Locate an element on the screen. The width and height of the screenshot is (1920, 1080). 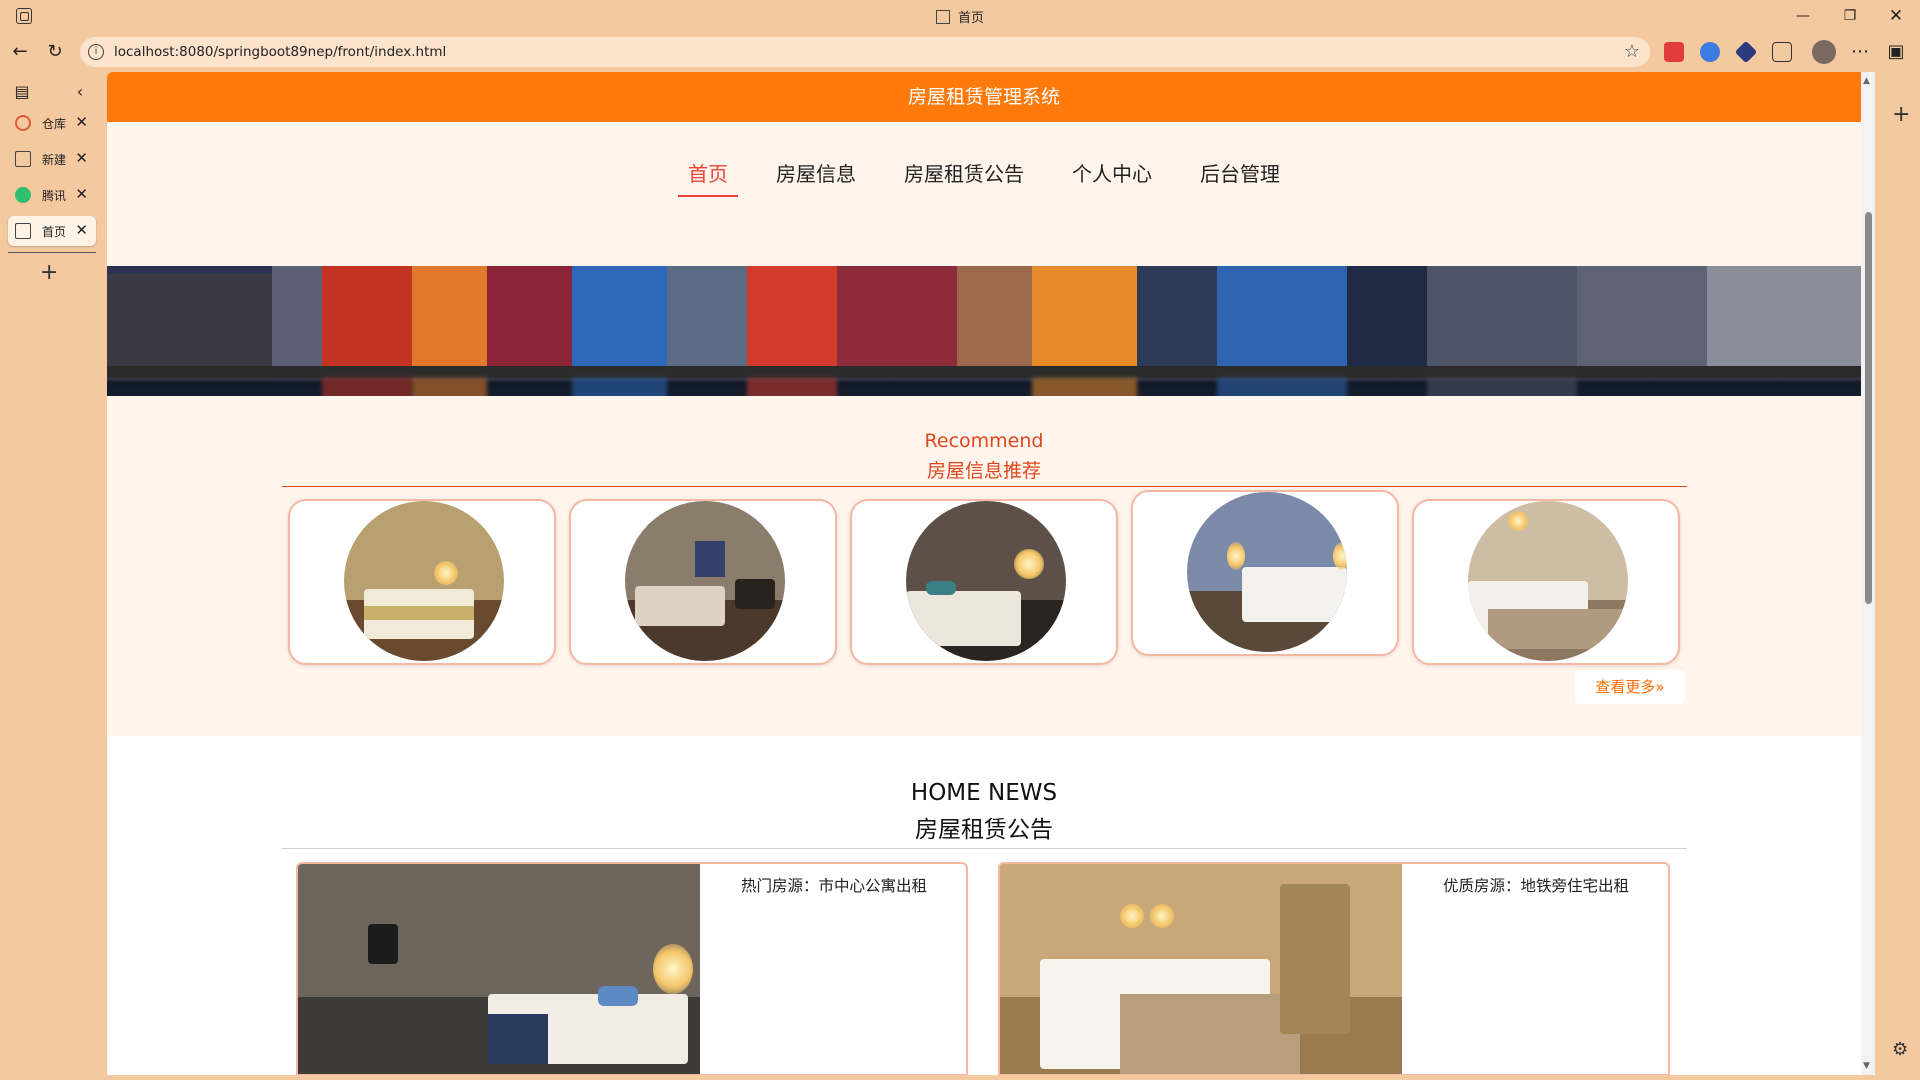
browser-titlebar: 首页 — ❐ ✕ is located at coordinates (960, 16).